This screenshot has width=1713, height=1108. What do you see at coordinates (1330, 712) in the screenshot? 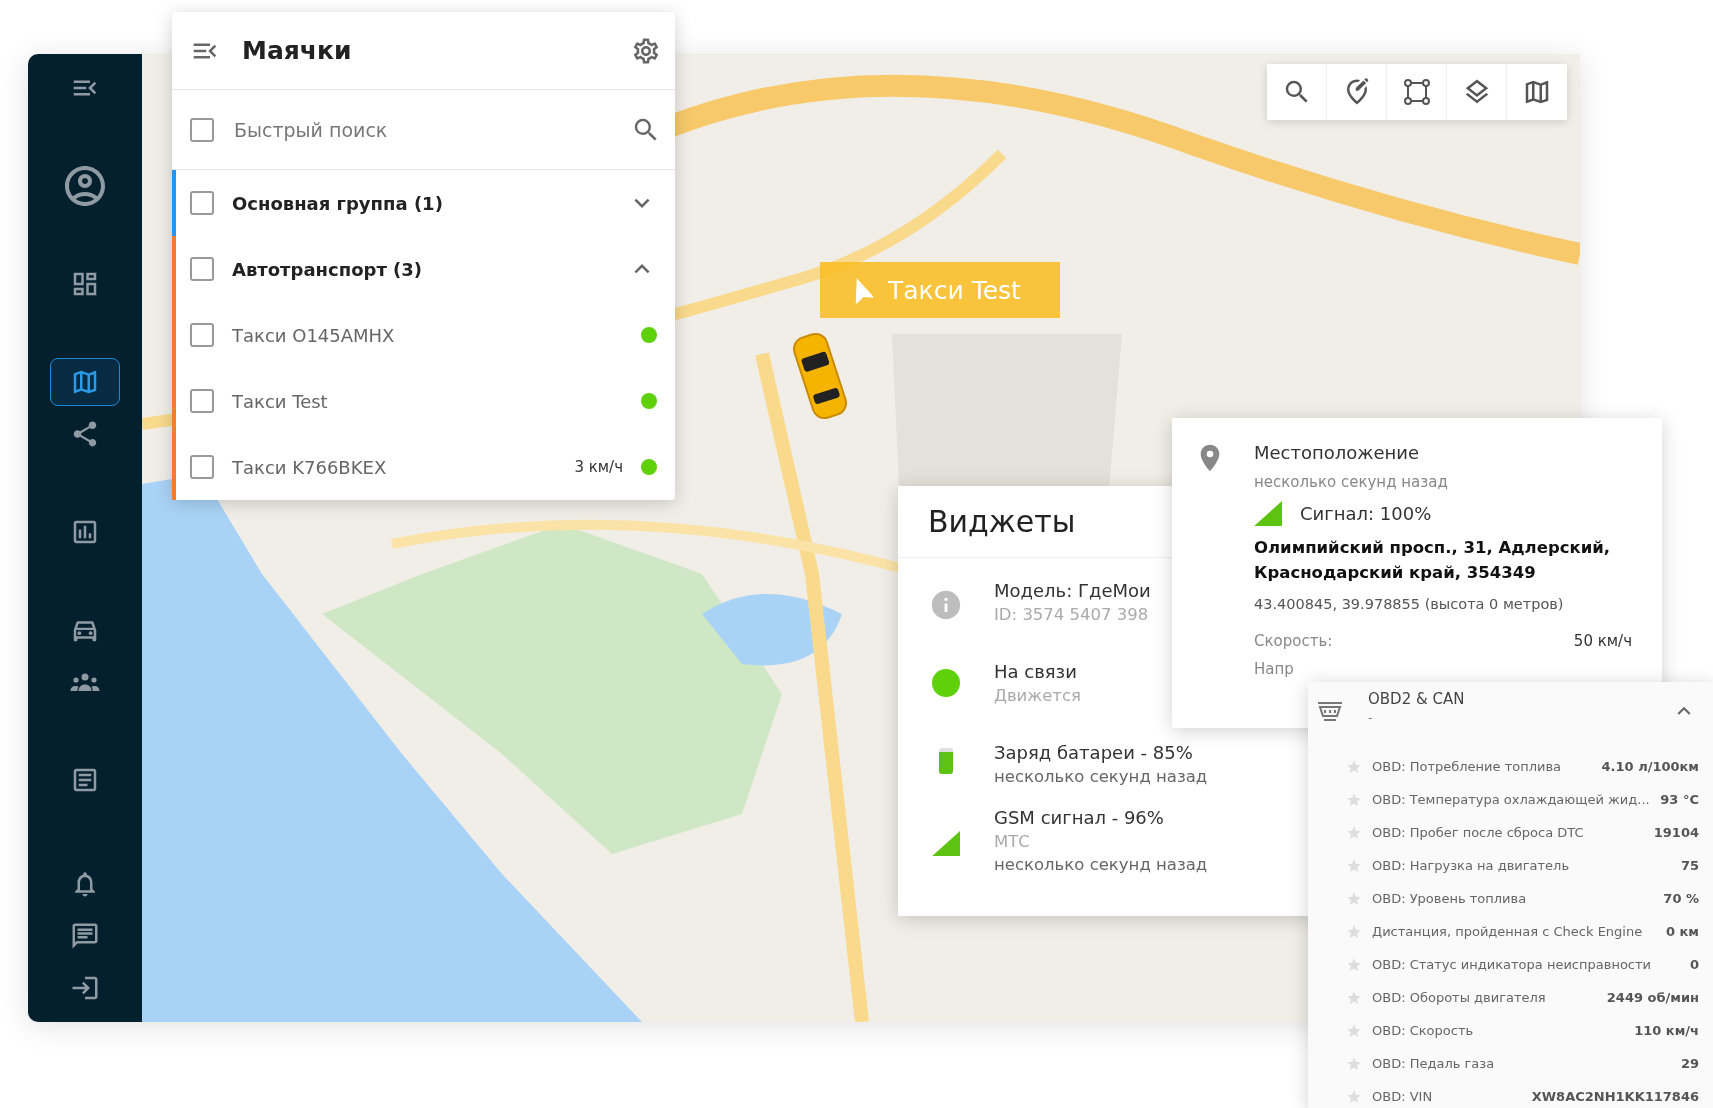
I see `connector-icon` at bounding box center [1330, 712].